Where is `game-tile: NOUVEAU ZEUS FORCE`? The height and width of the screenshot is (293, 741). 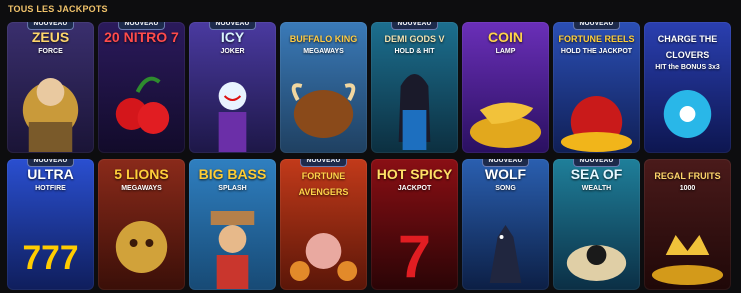
game-tile: NOUVEAU ZEUS FORCE is located at coordinates (50, 87).